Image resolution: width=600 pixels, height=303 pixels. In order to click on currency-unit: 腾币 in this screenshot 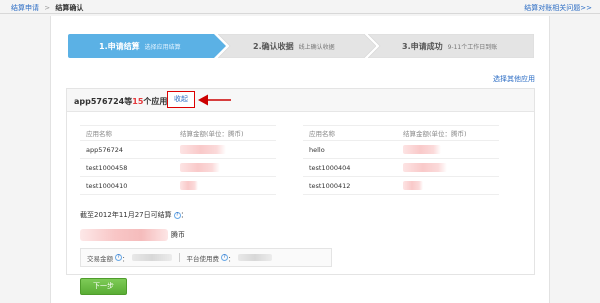, I will do `click(178, 235)`.